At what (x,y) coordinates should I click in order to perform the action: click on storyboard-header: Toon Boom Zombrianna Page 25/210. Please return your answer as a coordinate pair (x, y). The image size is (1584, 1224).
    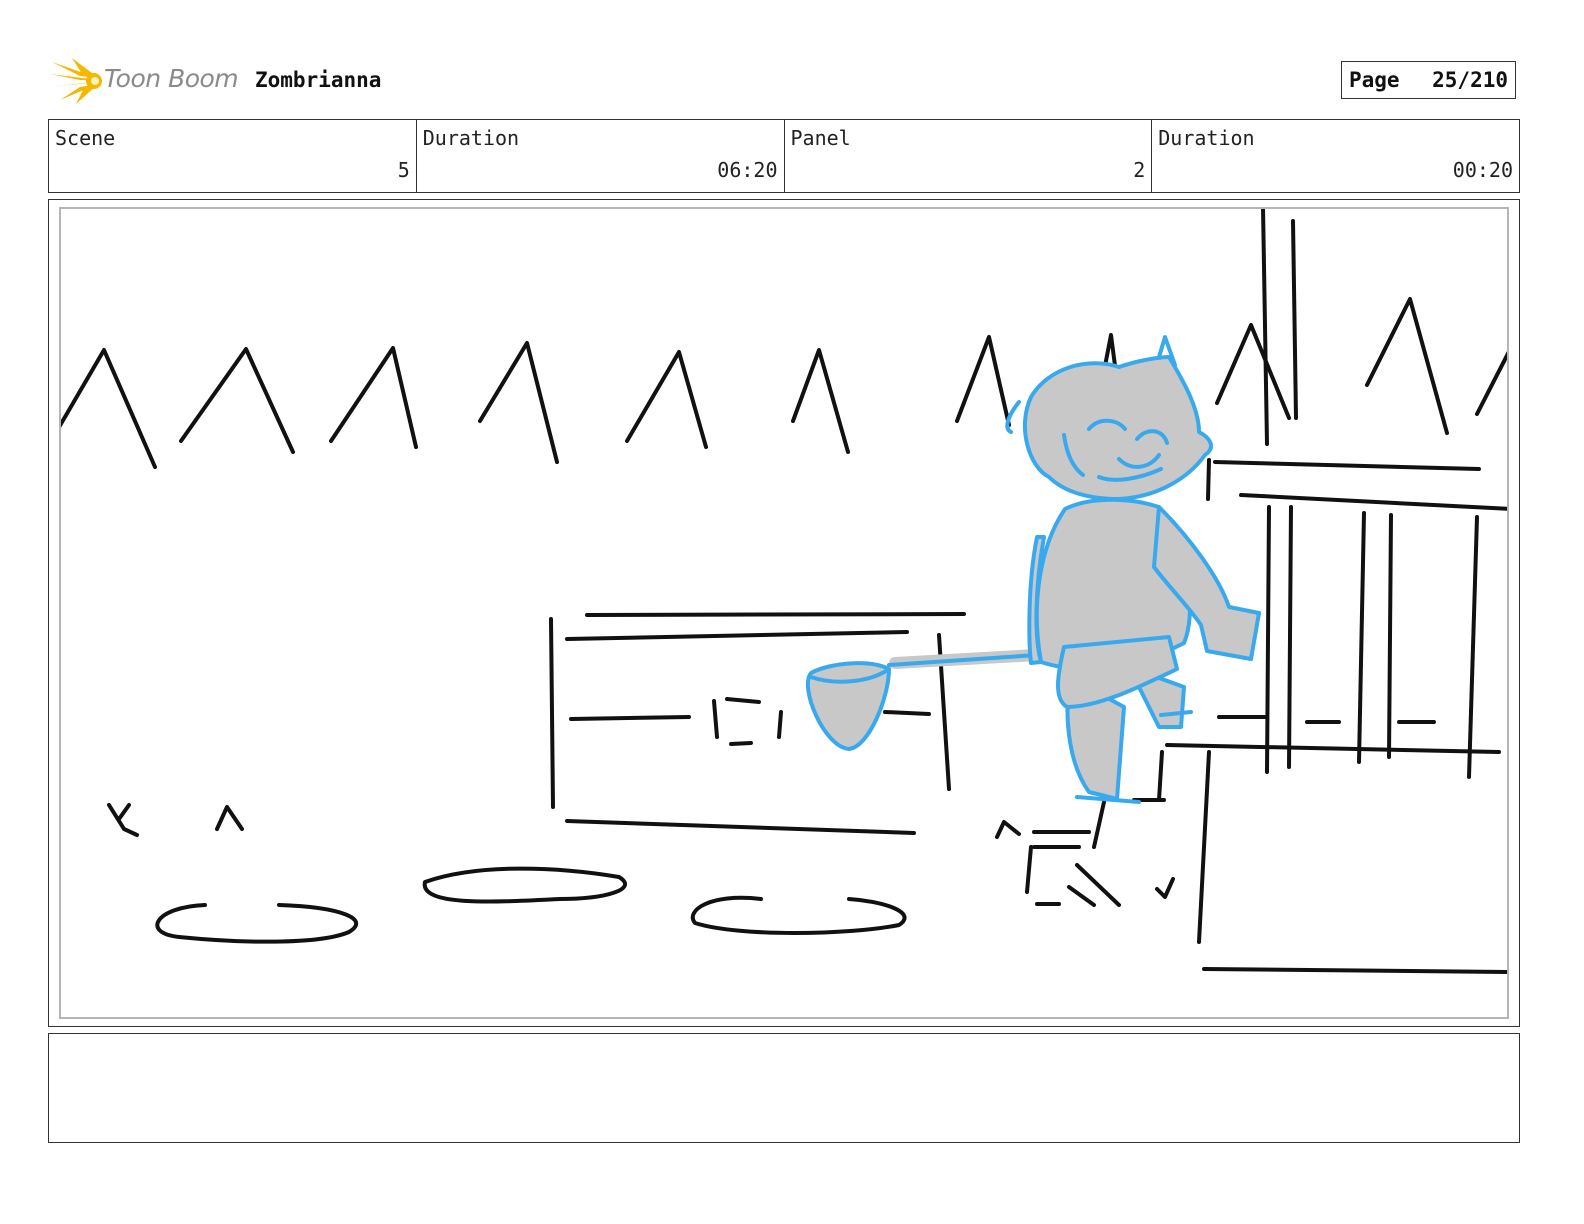
    Looking at the image, I should click on (795, 81).